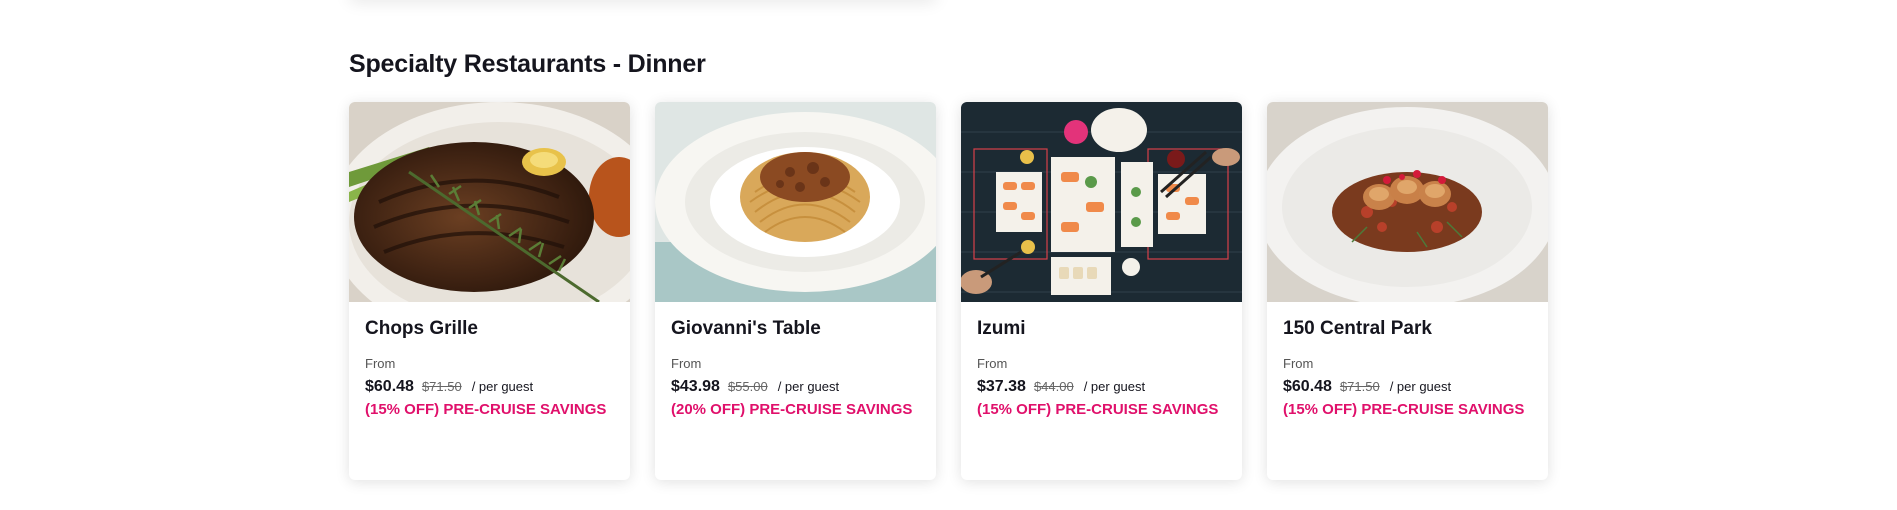 The width and height of the screenshot is (1897, 510). I want to click on restaurant-name: Giovanni's Table, so click(795, 329).